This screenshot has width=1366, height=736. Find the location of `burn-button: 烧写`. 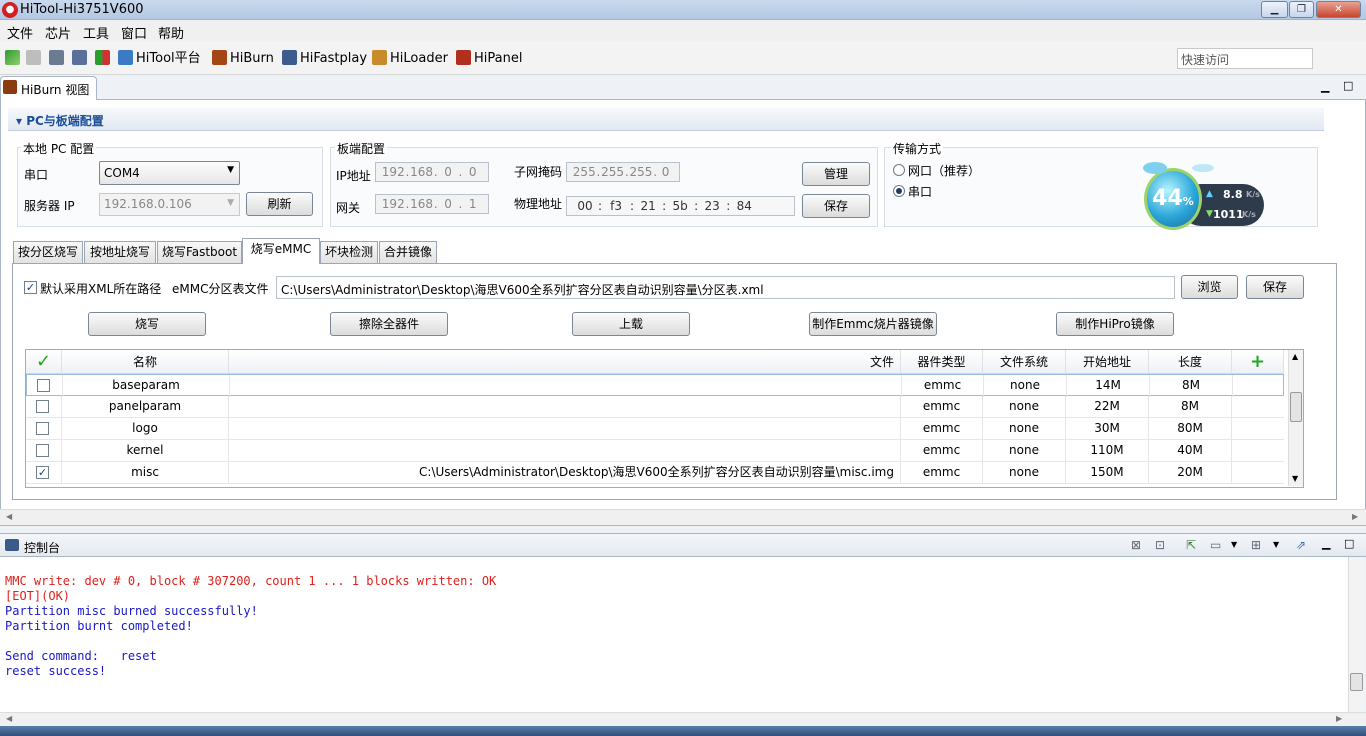

burn-button: 烧写 is located at coordinates (147, 324).